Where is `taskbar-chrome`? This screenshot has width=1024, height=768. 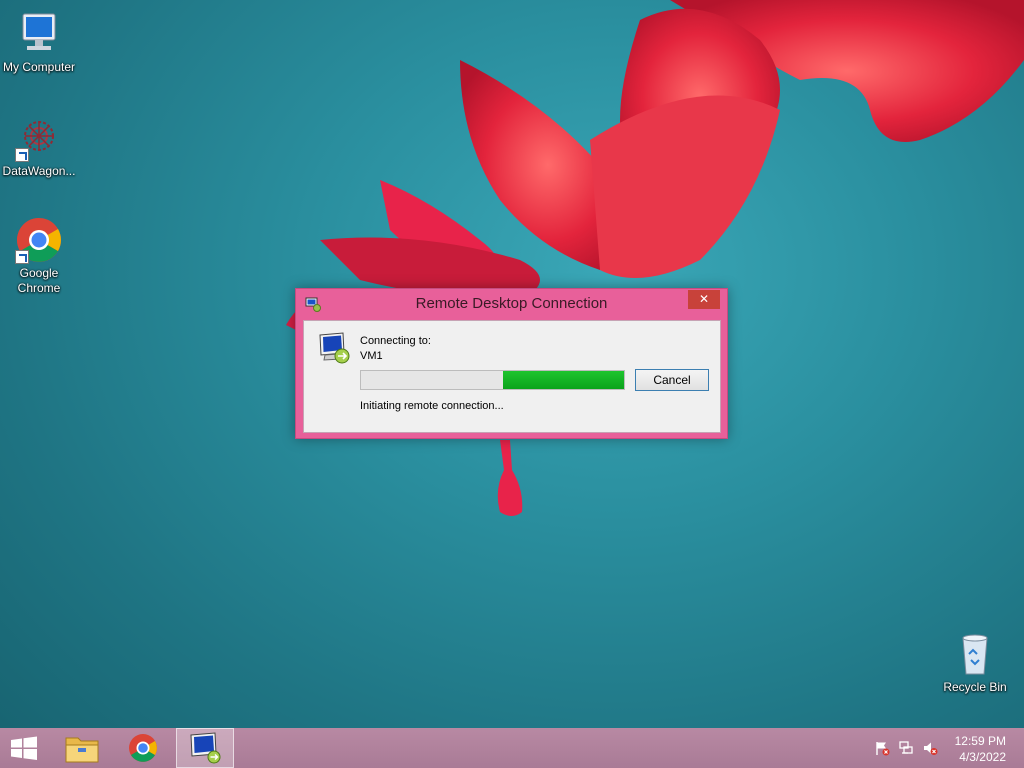
taskbar-chrome is located at coordinates (143, 748).